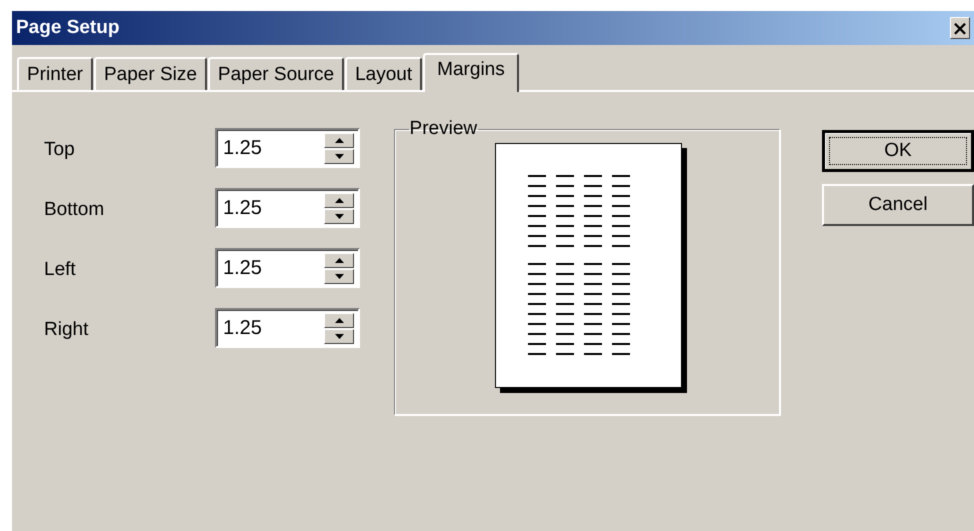 The width and height of the screenshot is (974, 531). I want to click on tab: Printer, so click(55, 73).